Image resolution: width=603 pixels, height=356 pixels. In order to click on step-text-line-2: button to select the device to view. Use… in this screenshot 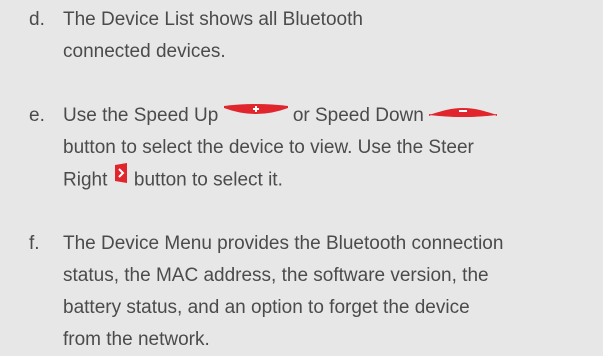, I will do `click(268, 147)`.